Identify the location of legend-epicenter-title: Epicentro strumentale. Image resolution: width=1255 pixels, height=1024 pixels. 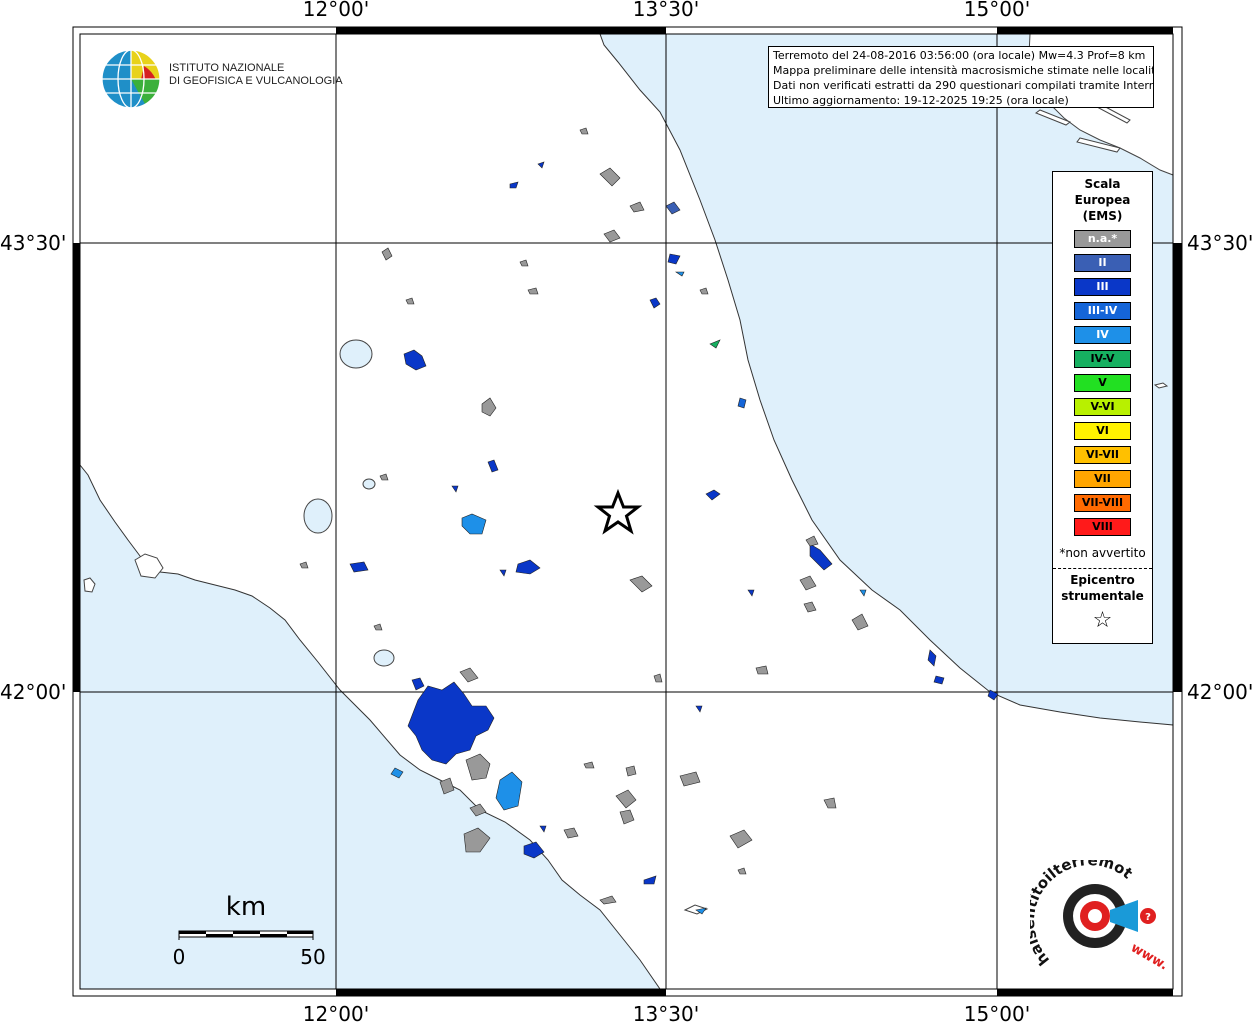
(1102, 588).